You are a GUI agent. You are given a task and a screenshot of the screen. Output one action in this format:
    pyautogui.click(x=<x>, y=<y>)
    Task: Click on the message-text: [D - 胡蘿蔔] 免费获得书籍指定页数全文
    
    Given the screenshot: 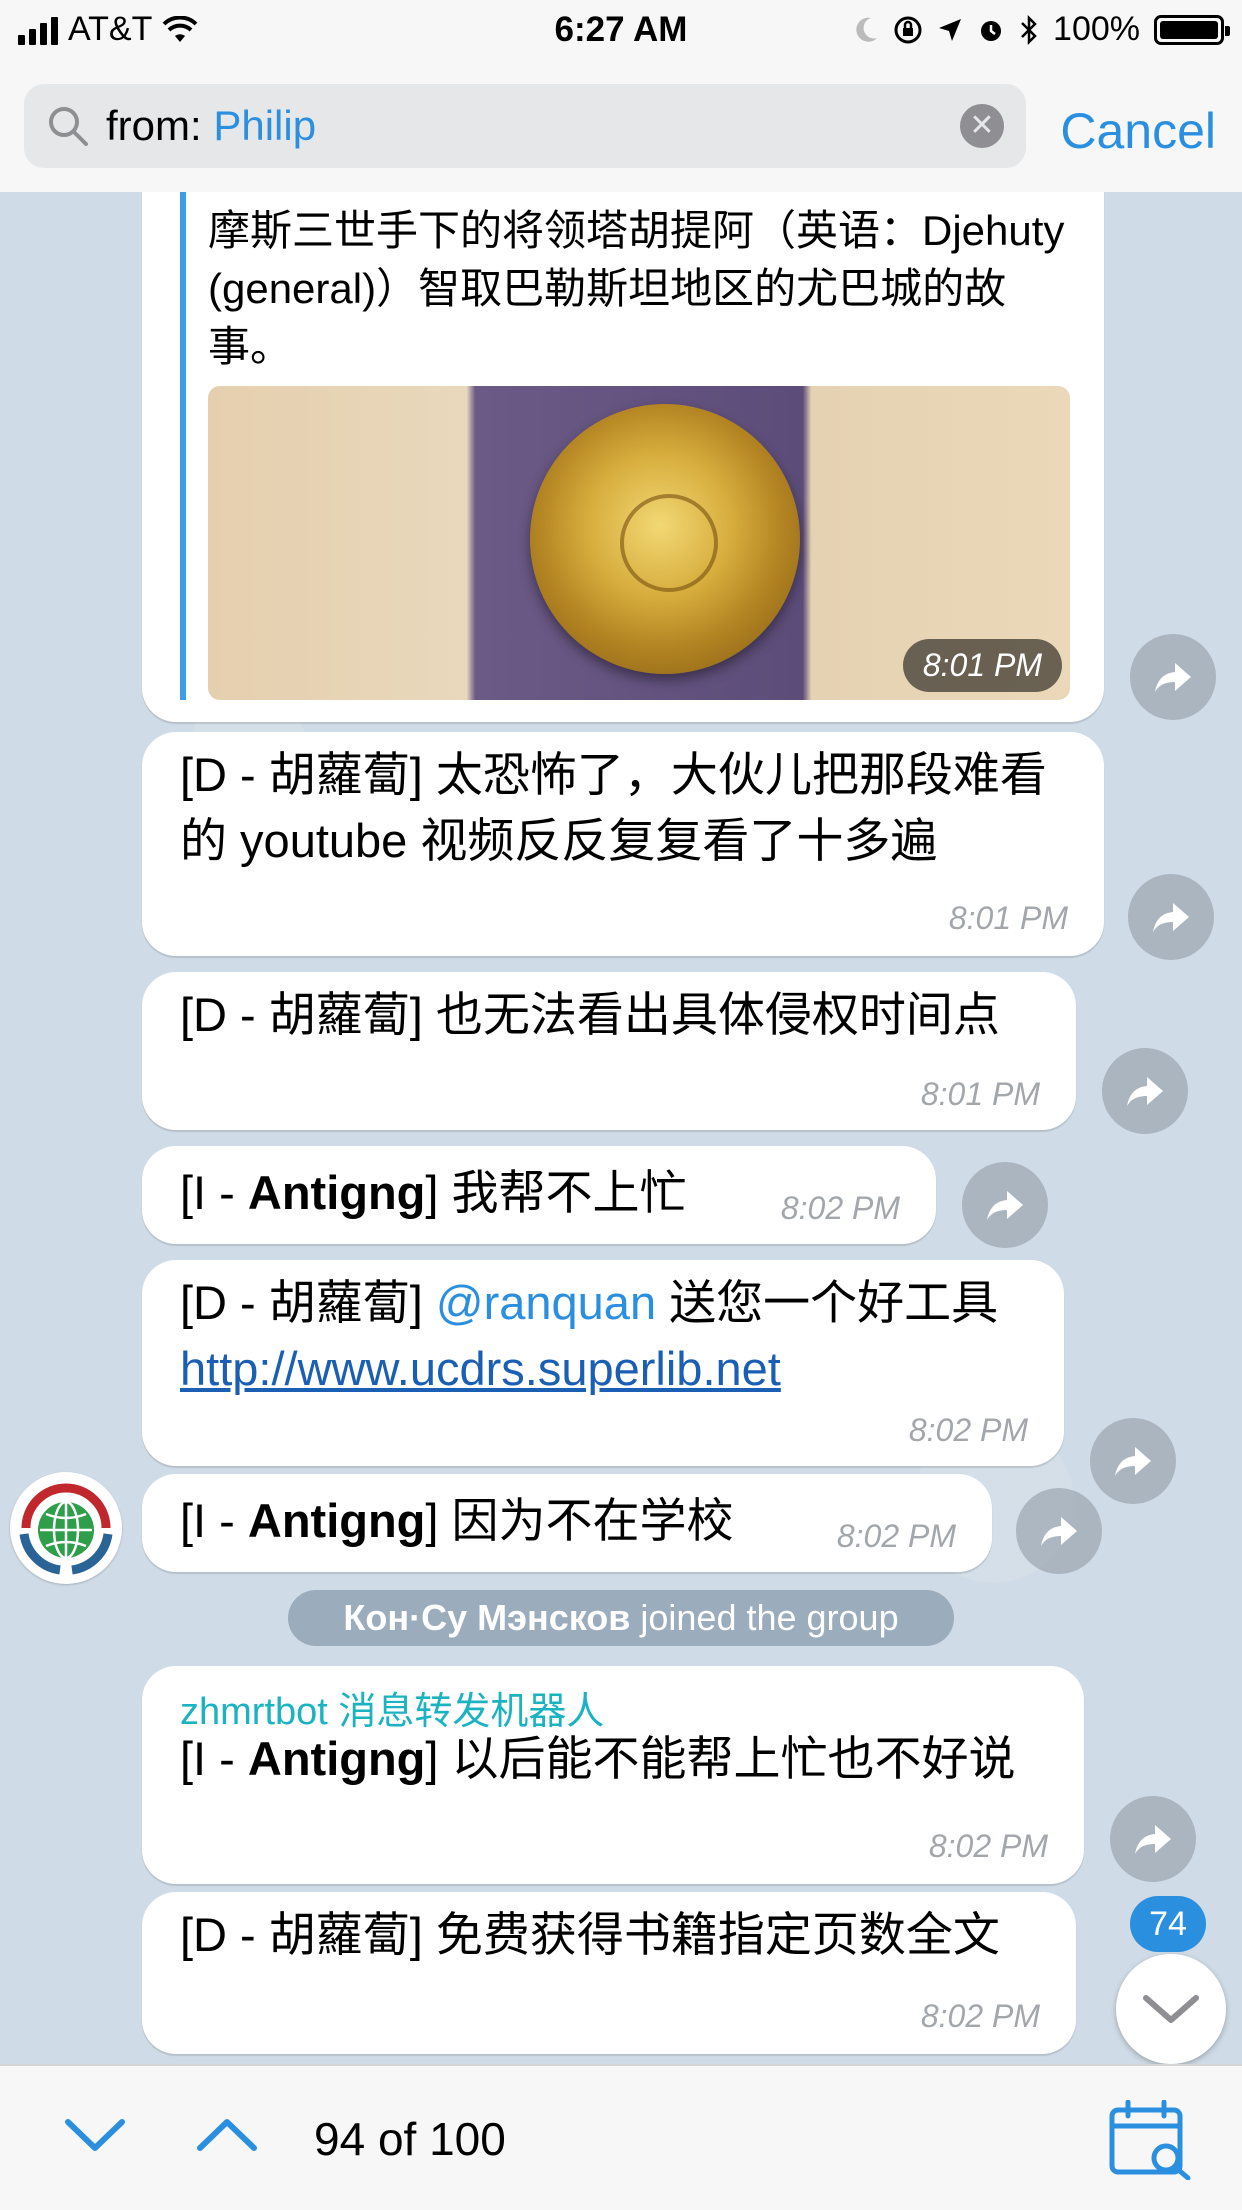 What is the action you would take?
    pyautogui.click(x=615, y=1935)
    